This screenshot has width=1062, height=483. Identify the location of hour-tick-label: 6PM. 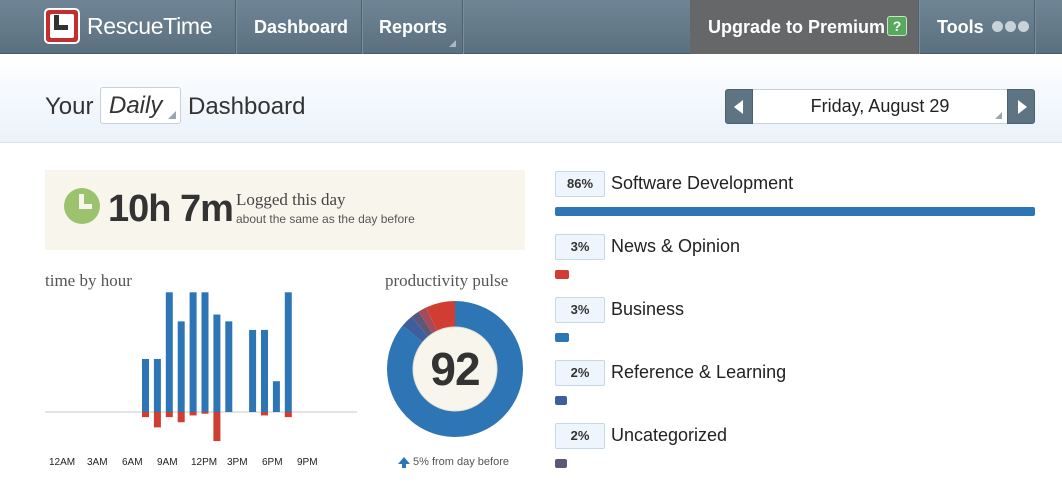
(272, 462).